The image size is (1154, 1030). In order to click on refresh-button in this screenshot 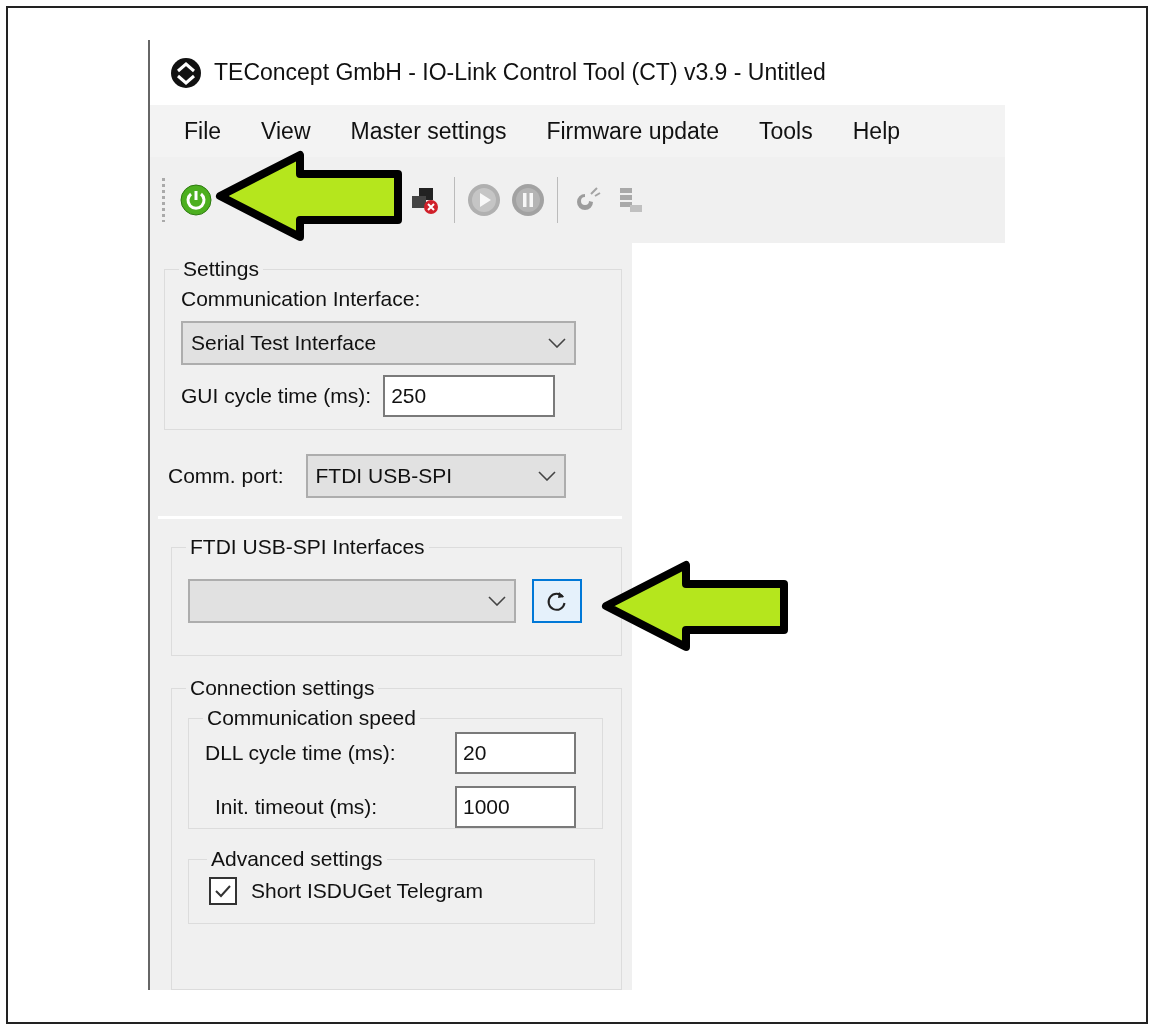, I will do `click(557, 601)`.